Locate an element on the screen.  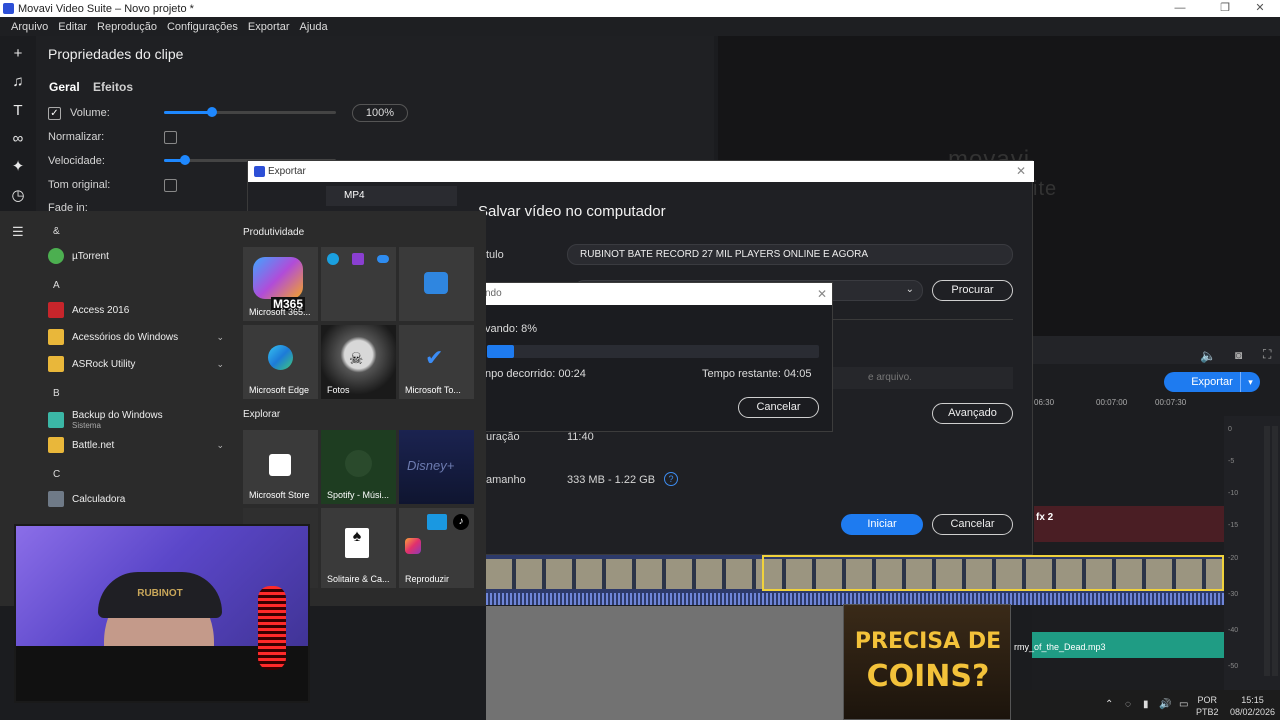
effects-icon: ✦ is located at coordinates (18, 167).